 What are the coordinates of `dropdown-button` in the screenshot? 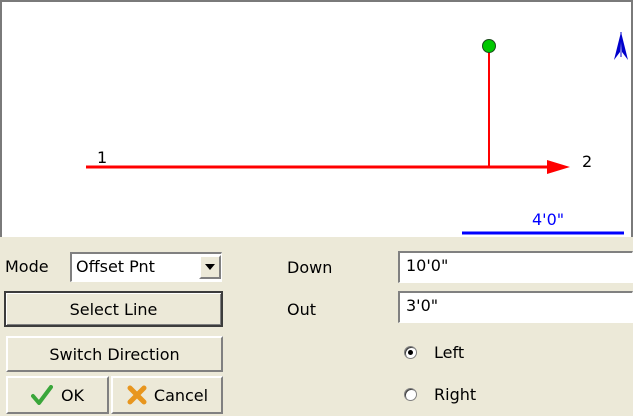 It's located at (210, 267).